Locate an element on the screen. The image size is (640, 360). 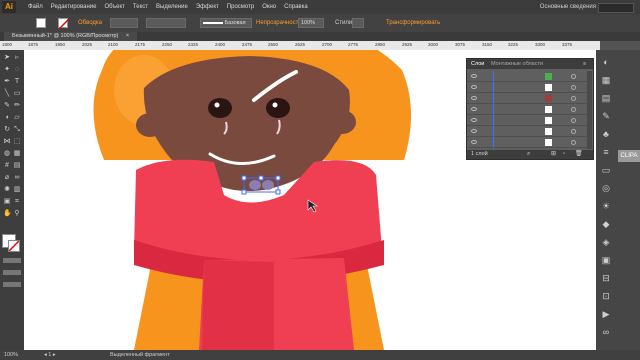
menu-window: Окно is located at coordinates (269, 7).